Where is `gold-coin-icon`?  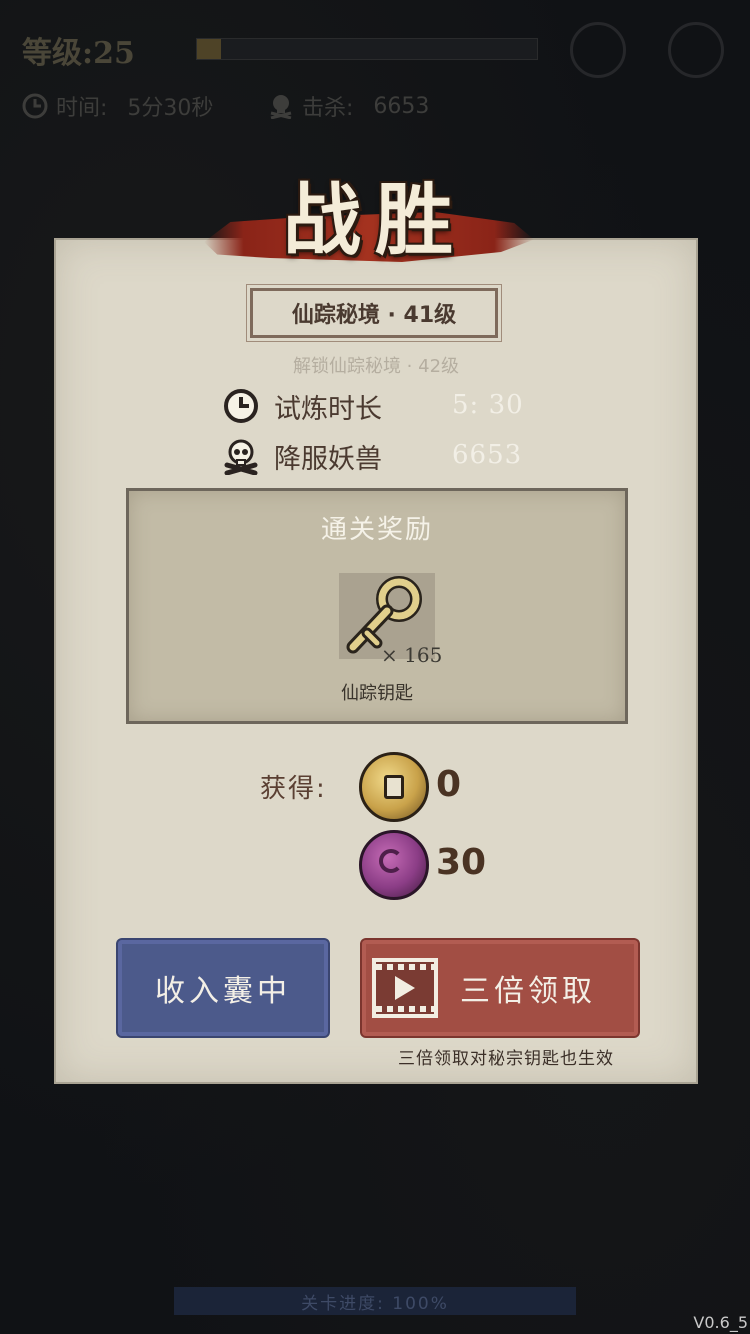
gold-coin-icon is located at coordinates (394, 787).